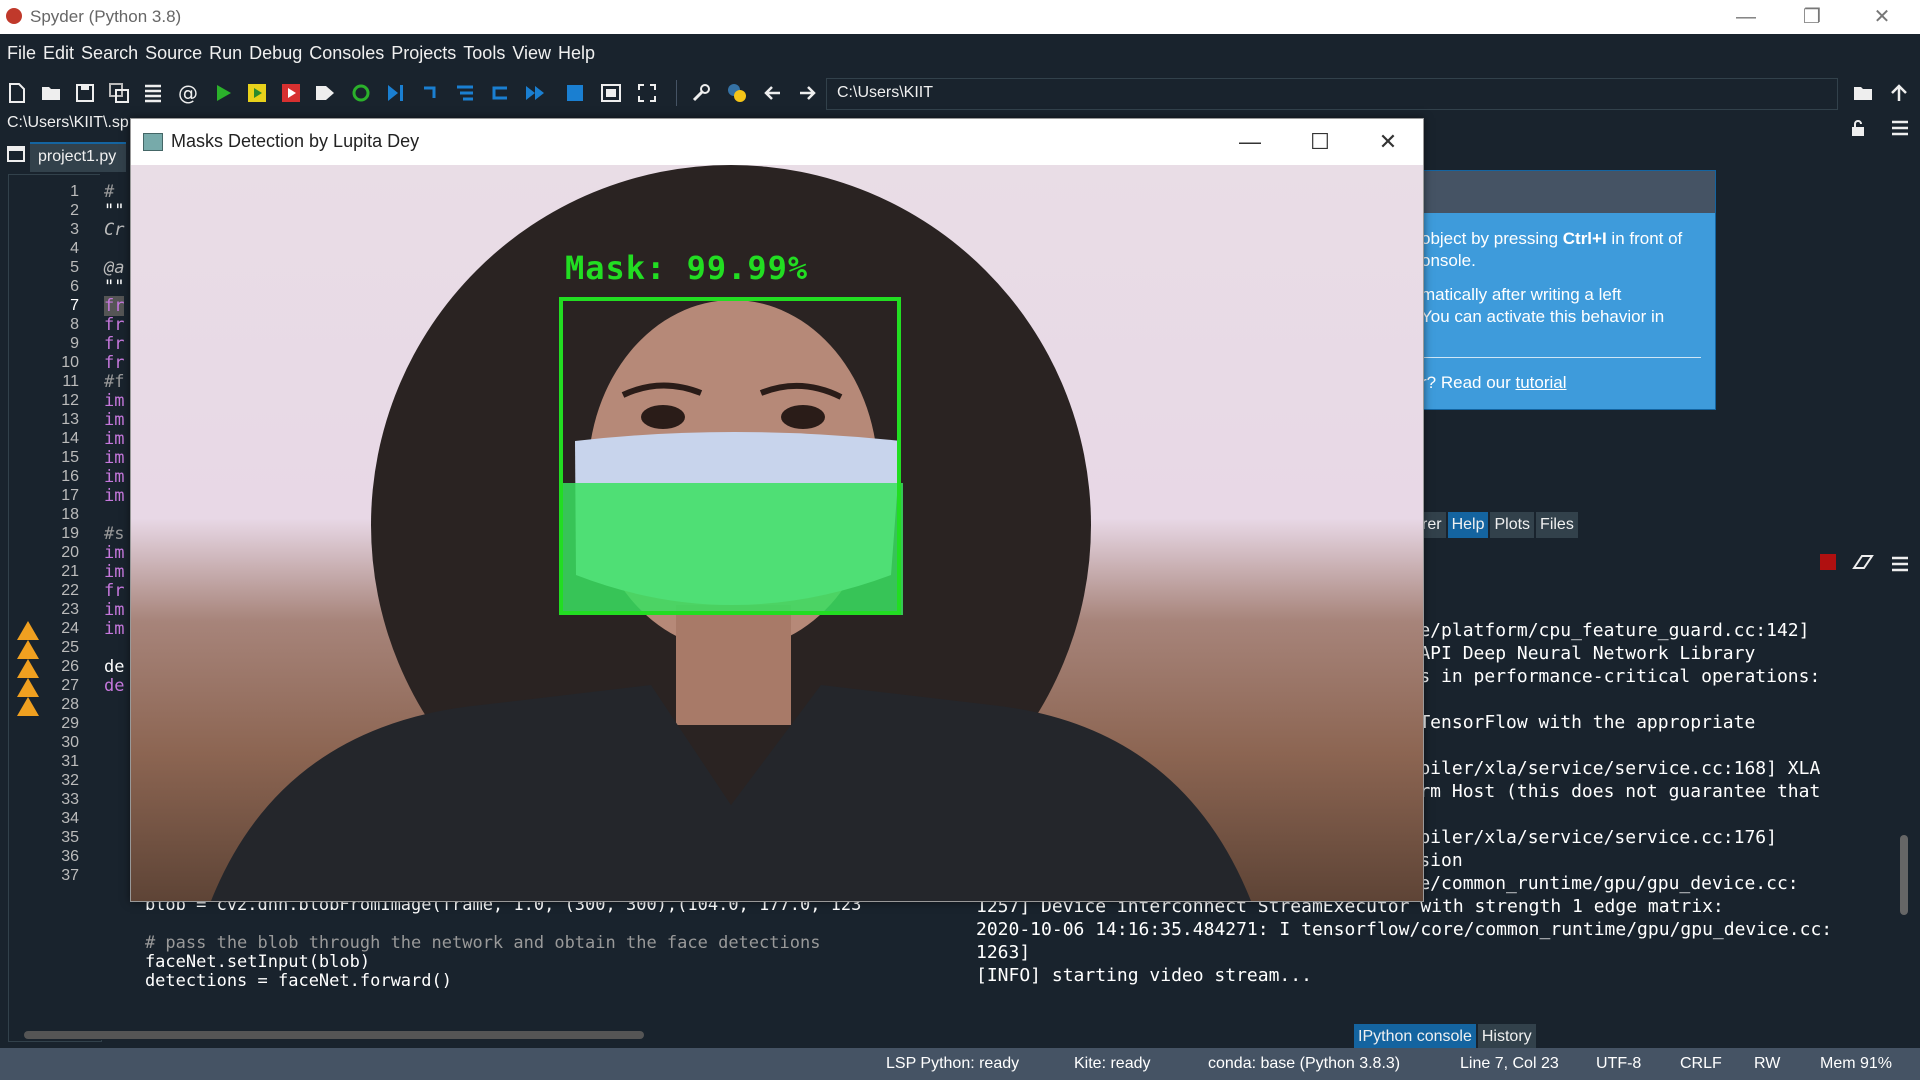 Image resolution: width=1920 pixels, height=1080 pixels. What do you see at coordinates (70, 780) in the screenshot?
I see `line-number: 32` at bounding box center [70, 780].